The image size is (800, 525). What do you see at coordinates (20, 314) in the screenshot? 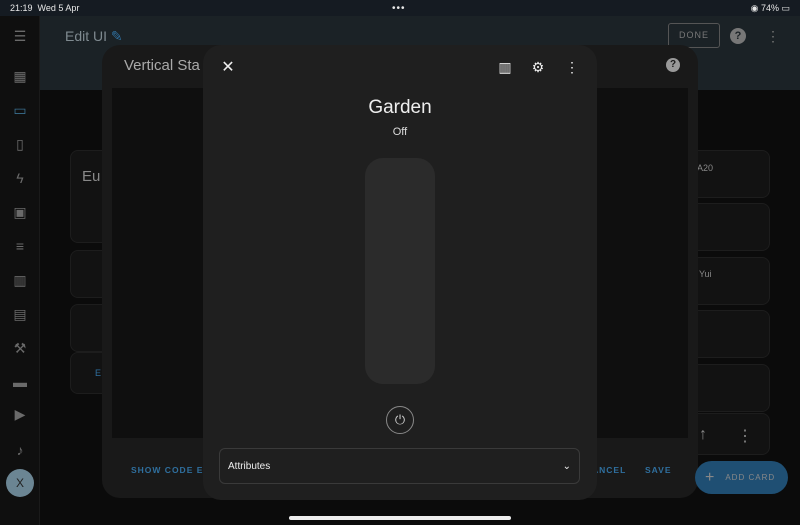
I see `calendar-icon: ▤` at bounding box center [20, 314].